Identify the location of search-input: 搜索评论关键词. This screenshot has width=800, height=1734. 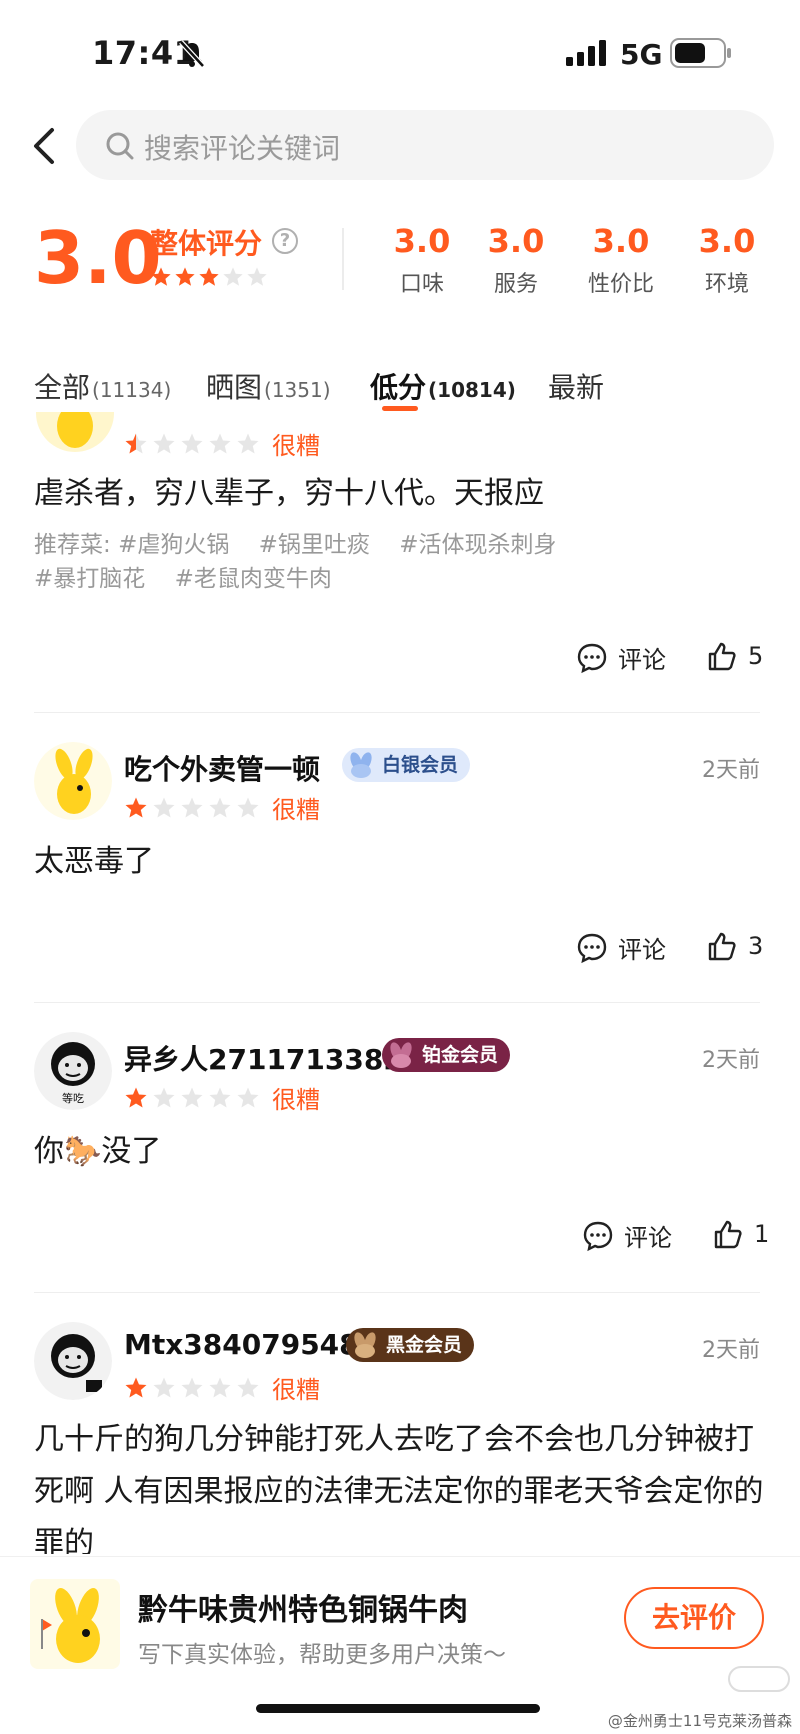
(425, 145).